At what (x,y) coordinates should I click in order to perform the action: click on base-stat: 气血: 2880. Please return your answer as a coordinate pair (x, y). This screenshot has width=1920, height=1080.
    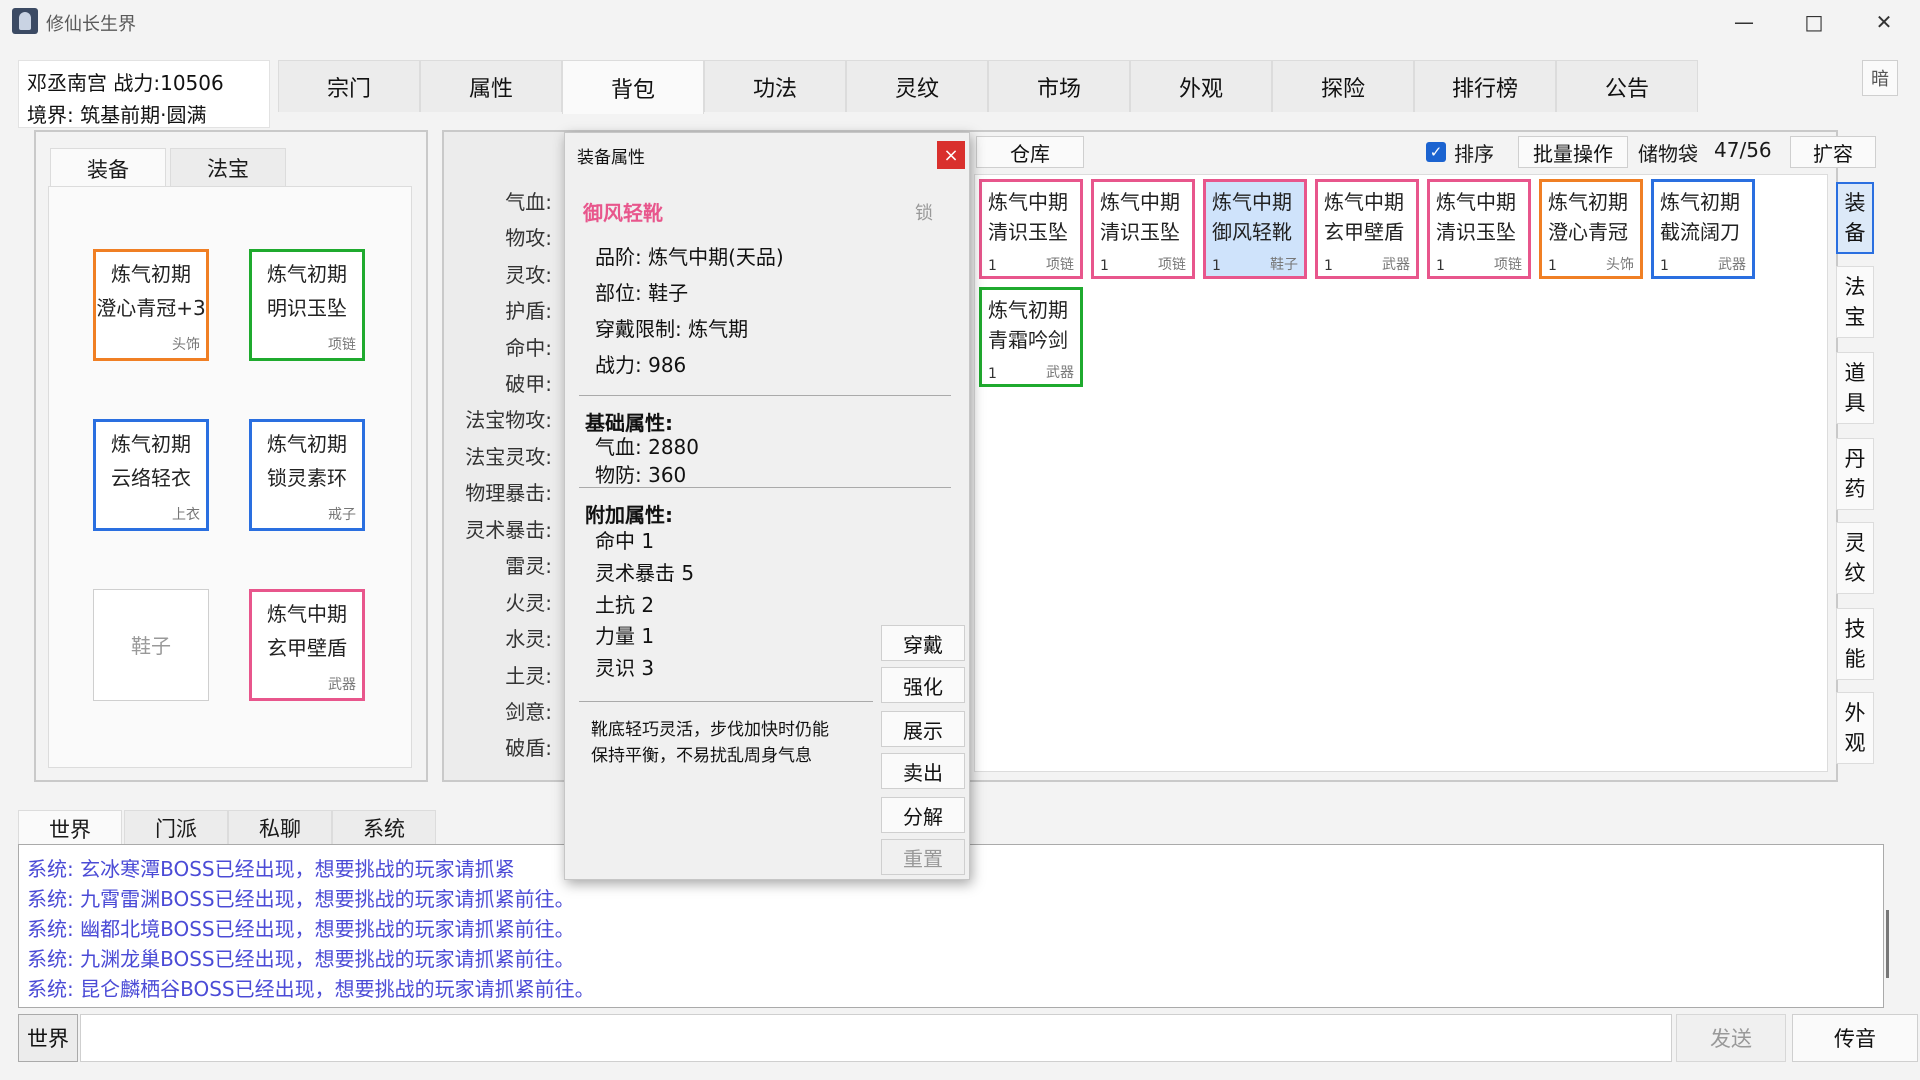
    Looking at the image, I should click on (647, 447).